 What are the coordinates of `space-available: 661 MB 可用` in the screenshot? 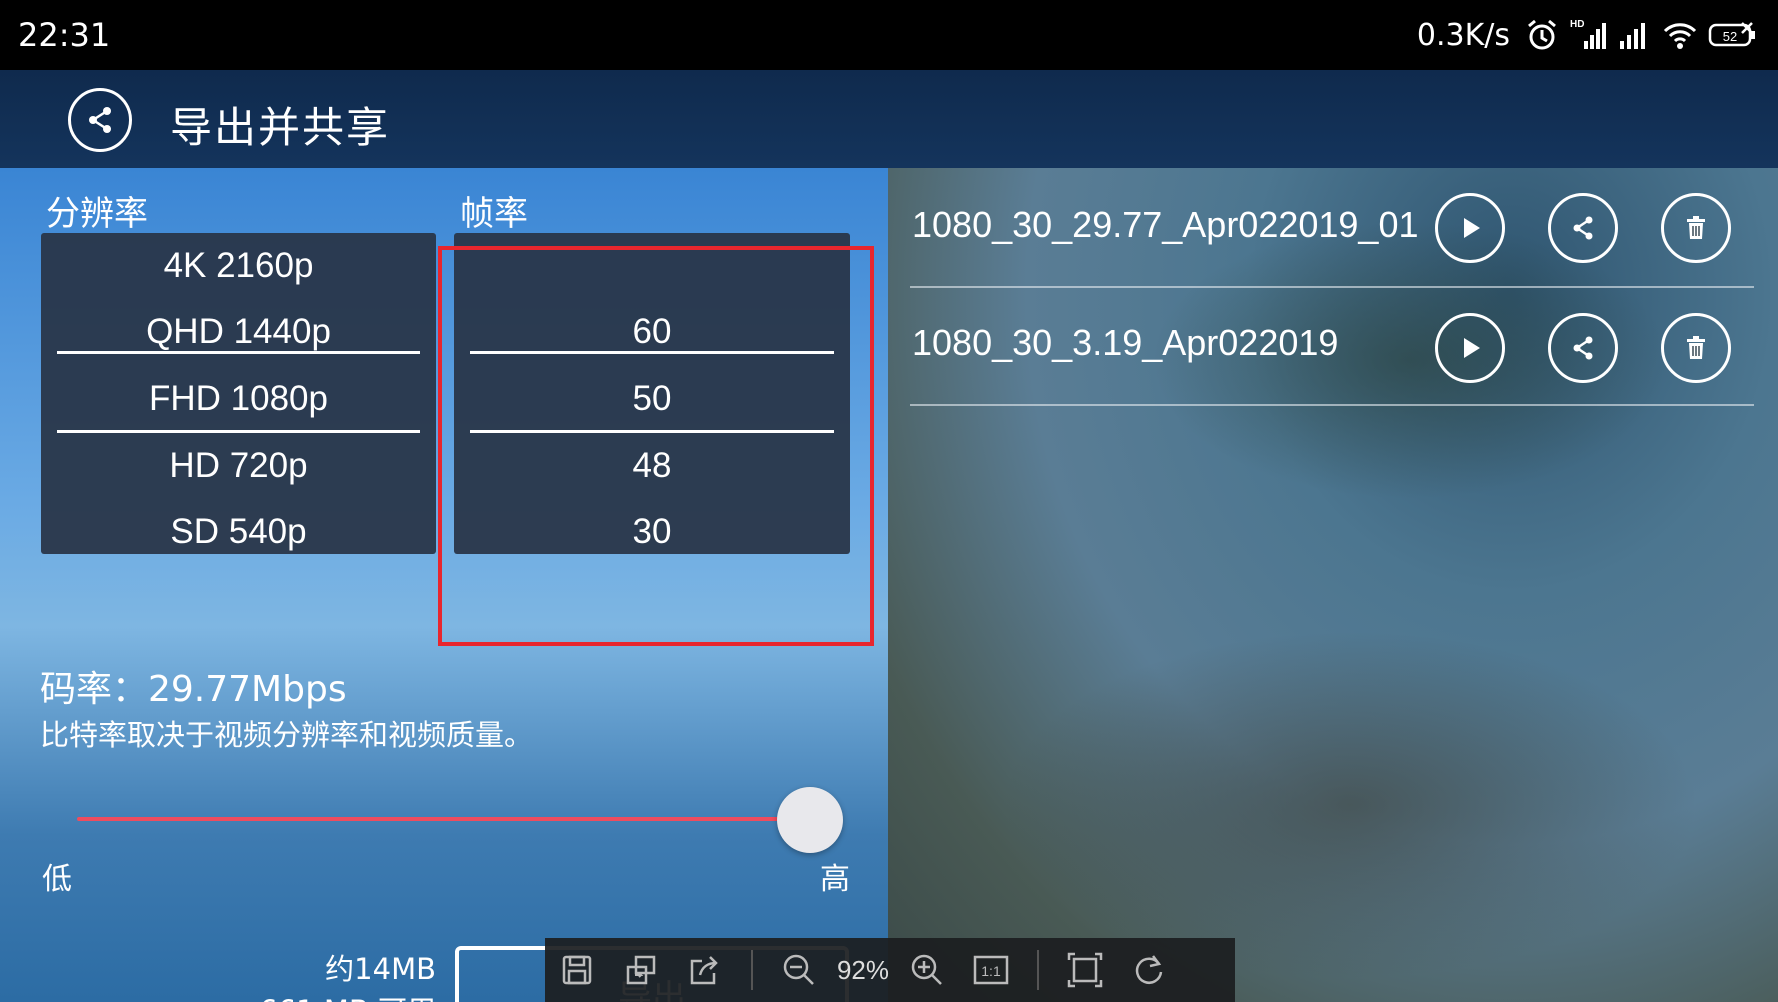 It's located at (347, 995).